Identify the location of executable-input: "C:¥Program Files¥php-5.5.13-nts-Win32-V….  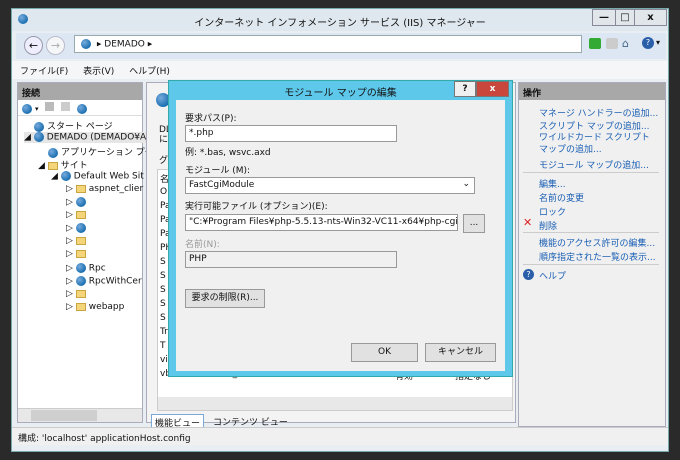
(321, 222).